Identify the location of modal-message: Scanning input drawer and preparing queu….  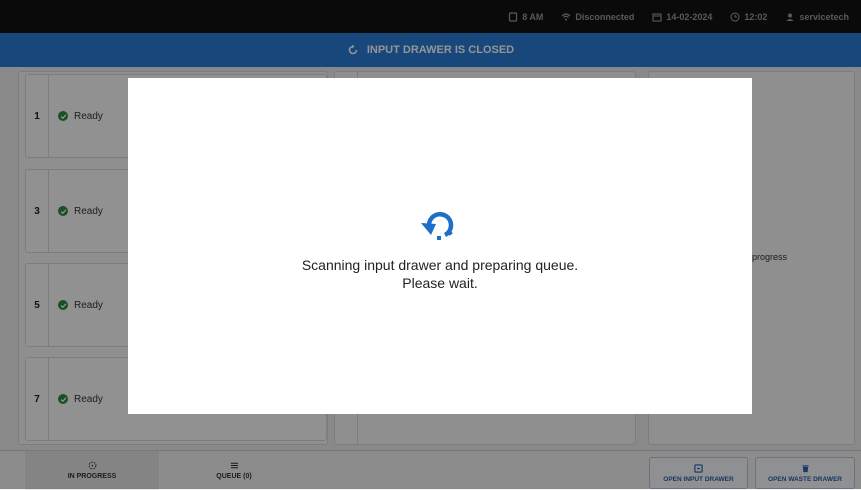
(440, 274).